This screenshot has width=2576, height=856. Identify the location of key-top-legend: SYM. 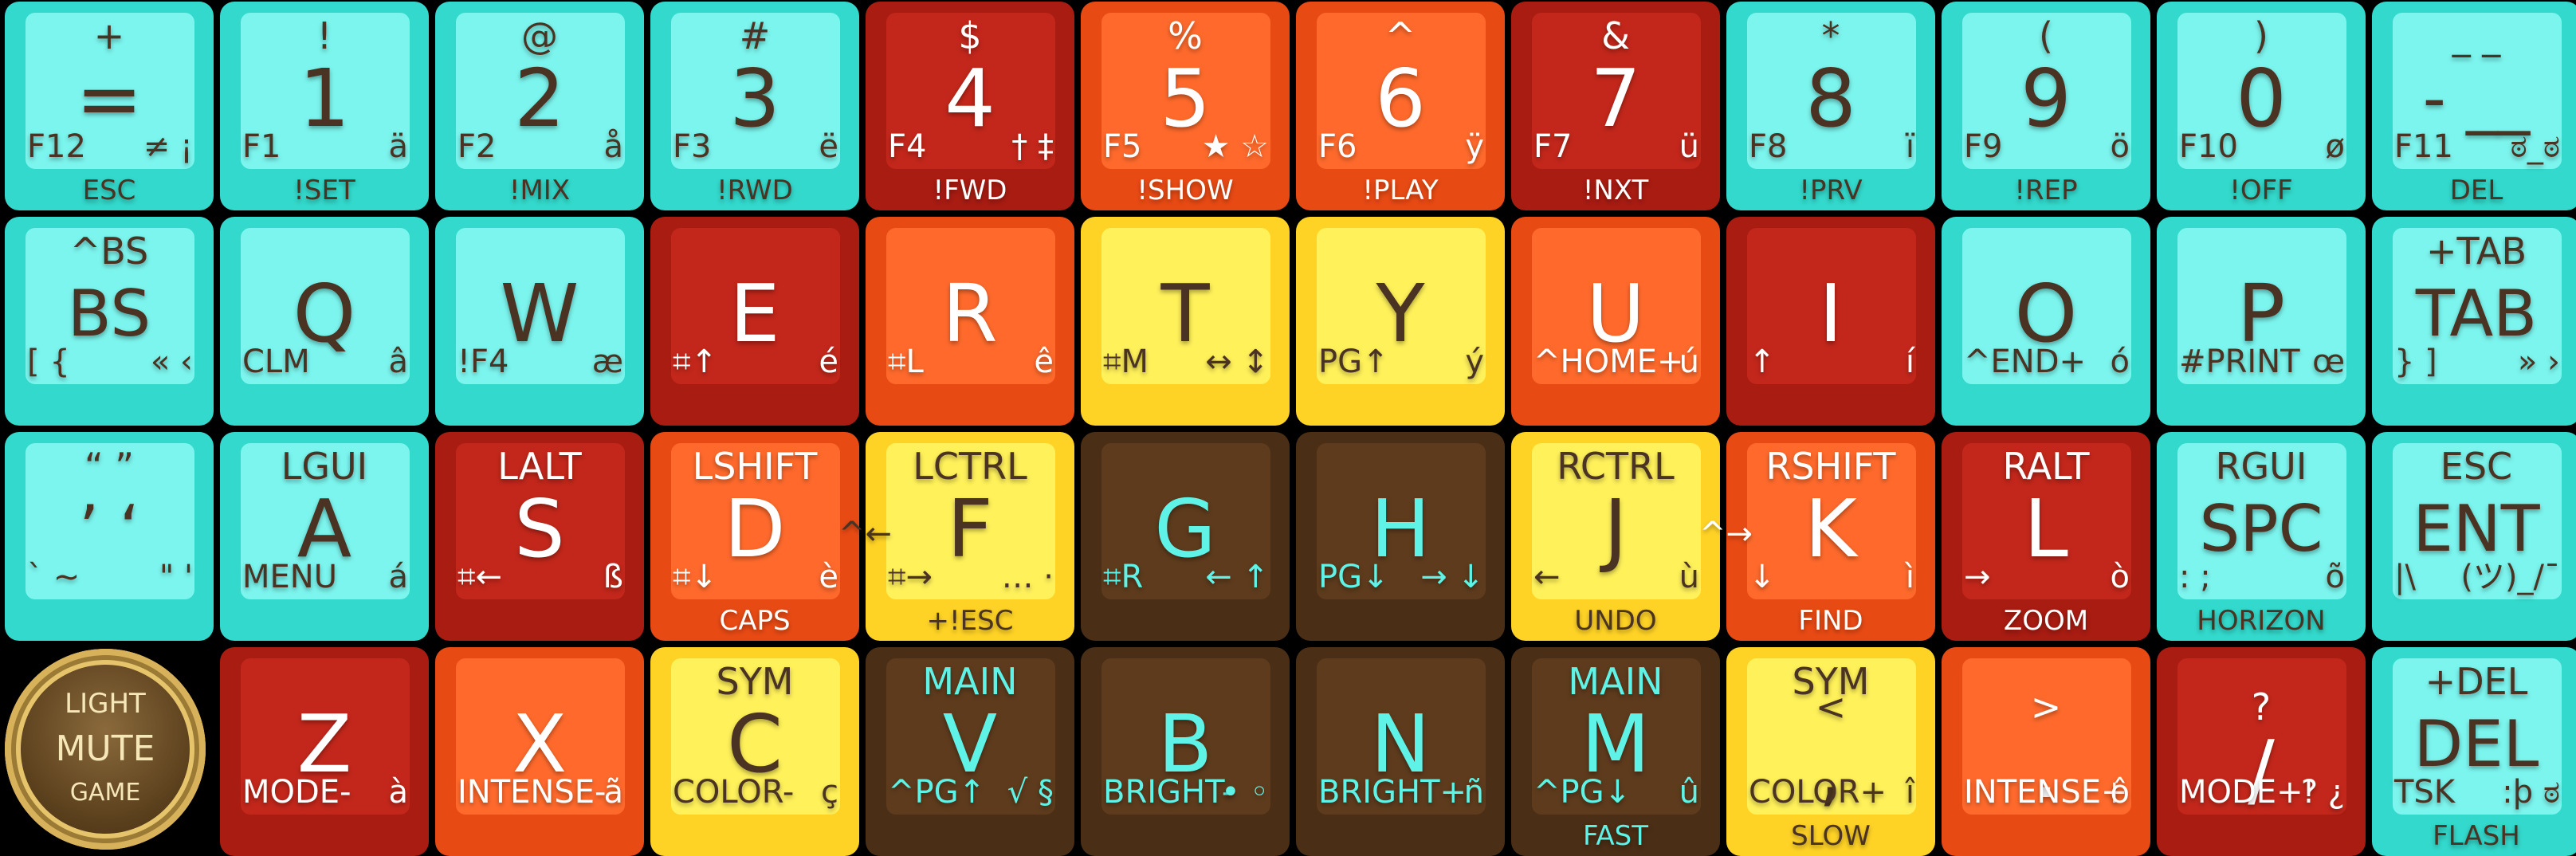
(755, 682).